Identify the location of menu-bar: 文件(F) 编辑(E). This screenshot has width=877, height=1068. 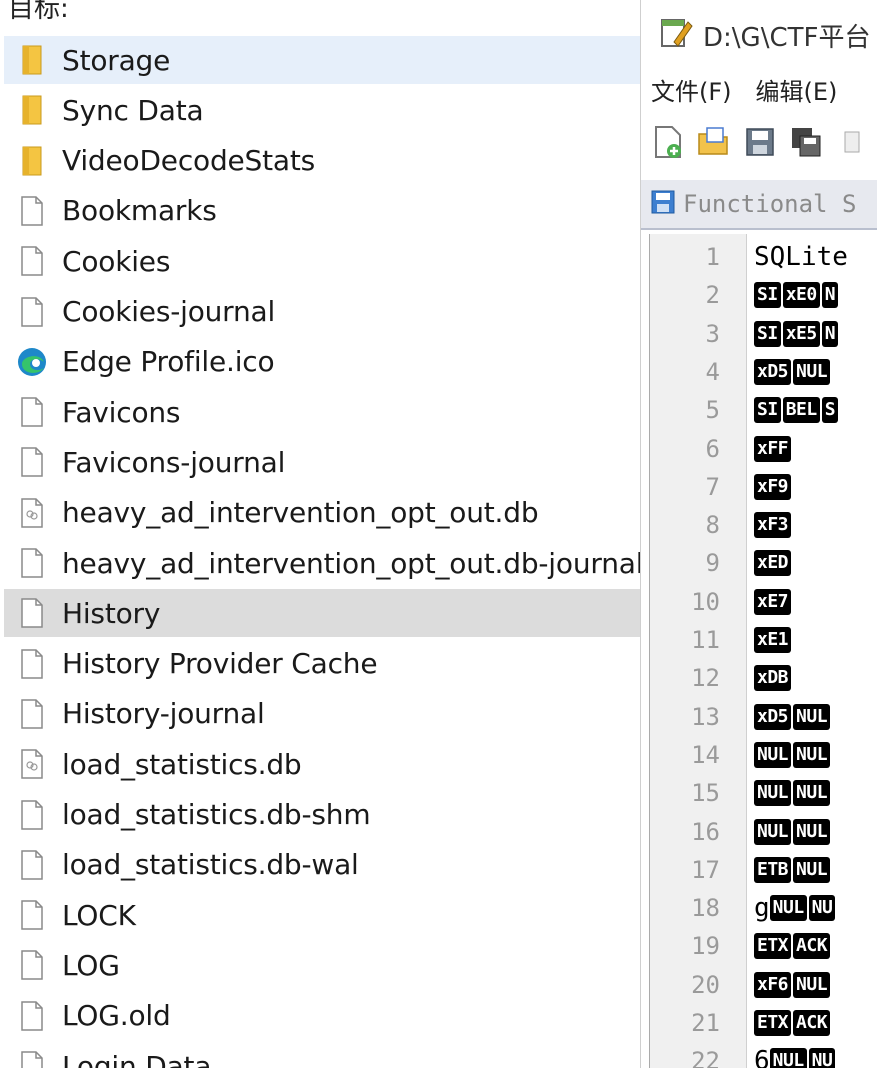
(744, 89).